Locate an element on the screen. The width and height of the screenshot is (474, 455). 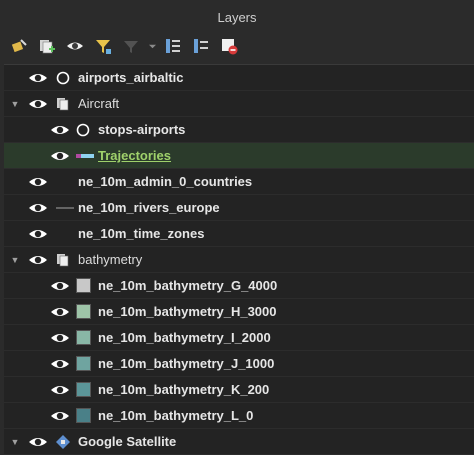
style-manager-icon is located at coordinates (19, 46).